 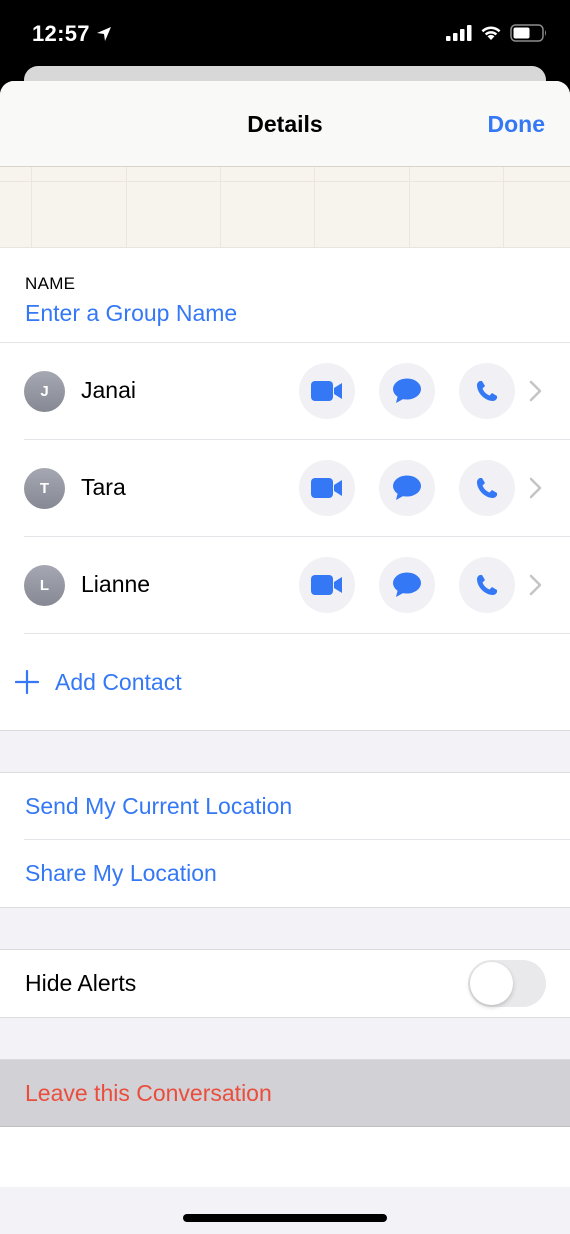 I want to click on avatar: L, so click(x=44, y=585).